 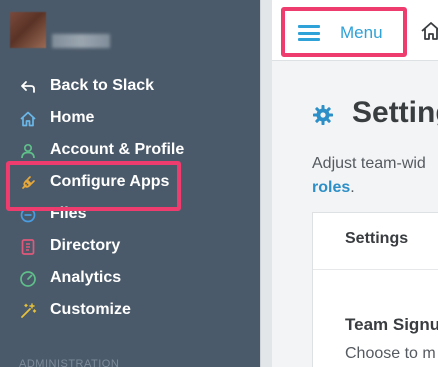 What do you see at coordinates (28, 247) in the screenshot?
I see `directory-icon` at bounding box center [28, 247].